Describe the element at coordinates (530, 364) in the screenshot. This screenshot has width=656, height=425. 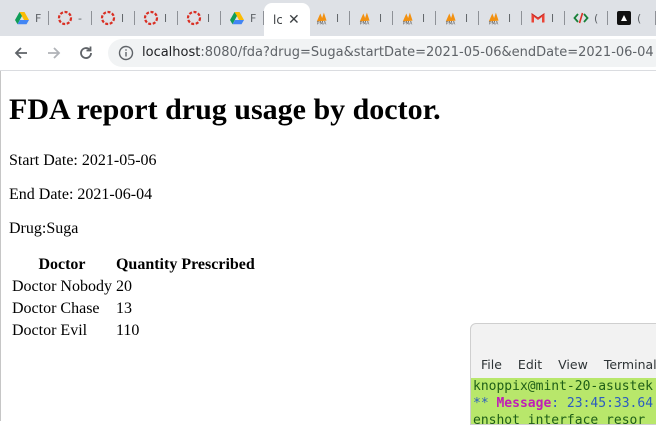
I see `menu-edit: Edit` at that location.